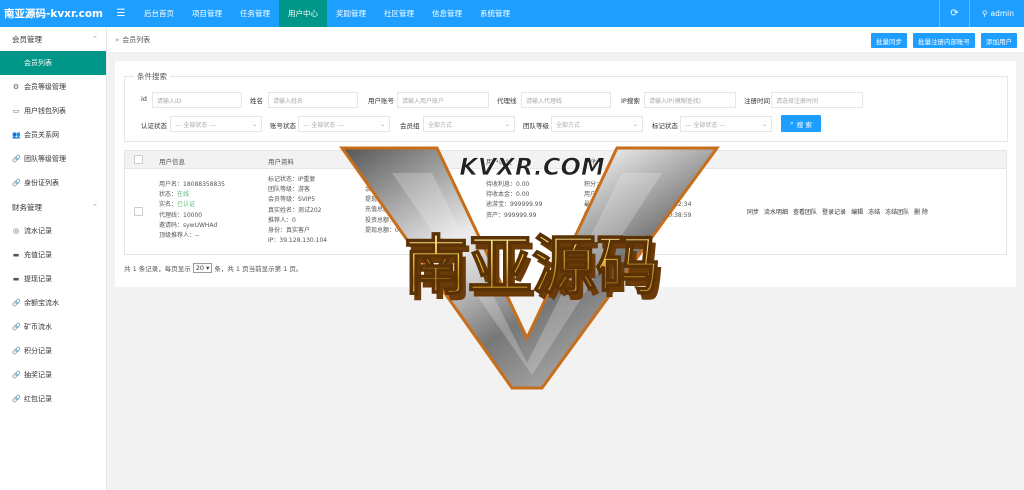 This screenshot has width=1024, height=490. What do you see at coordinates (399, 13) in the screenshot?
I see `nav-community: 社区管理` at bounding box center [399, 13].